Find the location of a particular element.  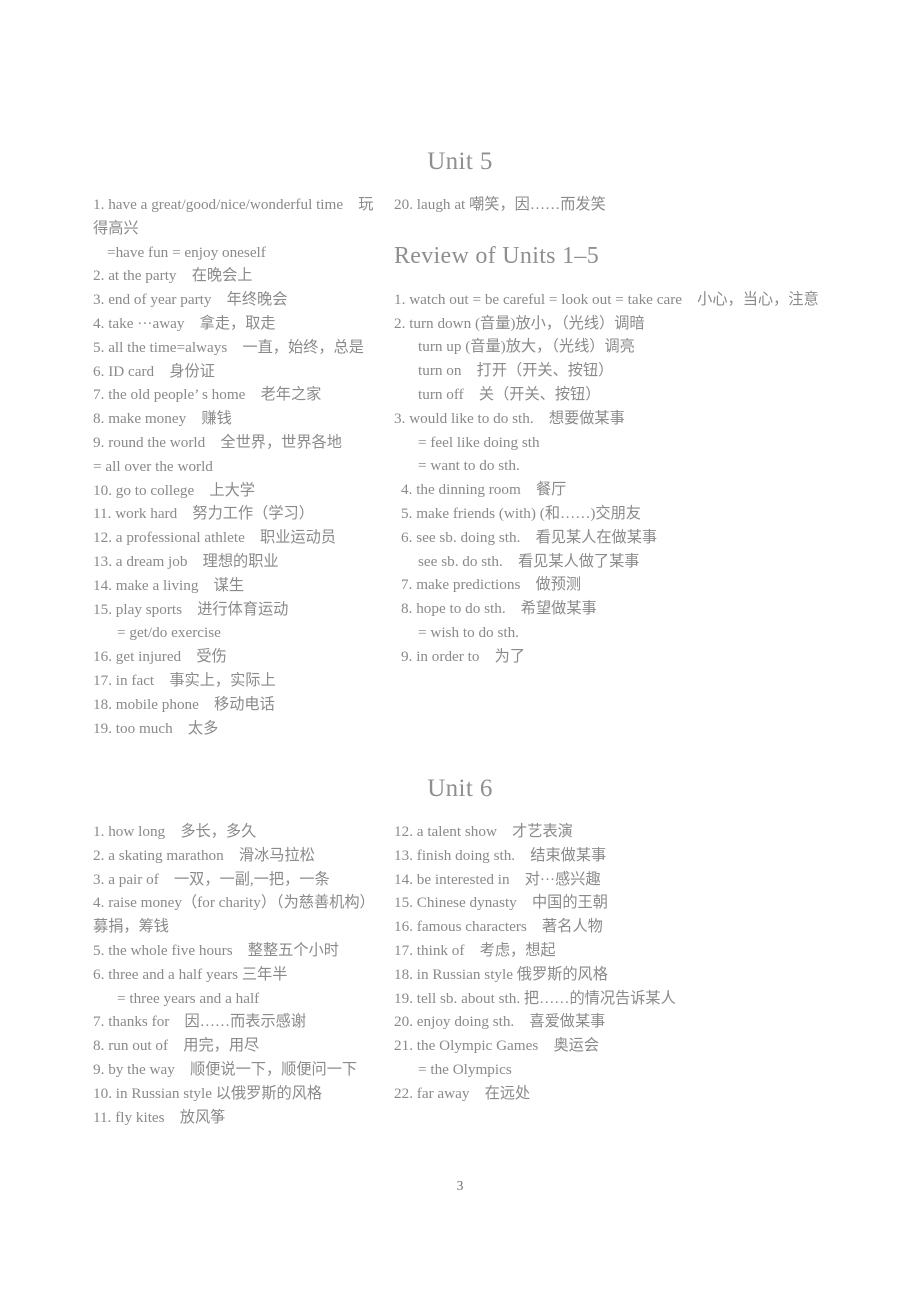

phrase-entry: 14. be interested in 对···感兴趣 is located at coordinates (497, 879).